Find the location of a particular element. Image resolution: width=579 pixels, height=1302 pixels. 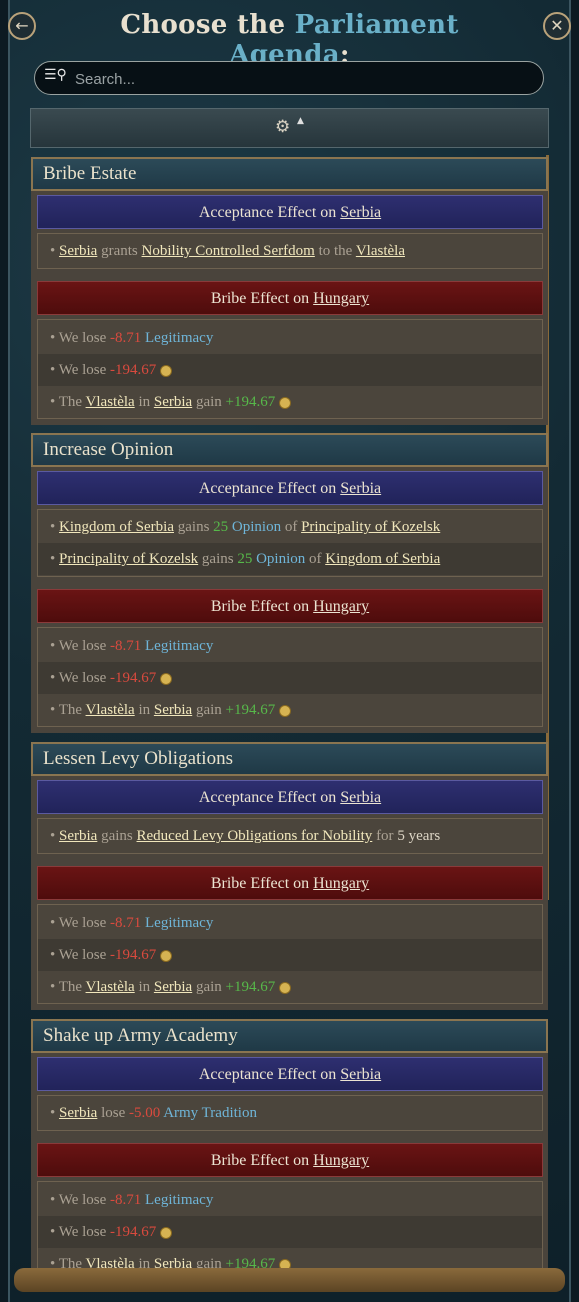

value: -5.00 is located at coordinates (145, 1113).